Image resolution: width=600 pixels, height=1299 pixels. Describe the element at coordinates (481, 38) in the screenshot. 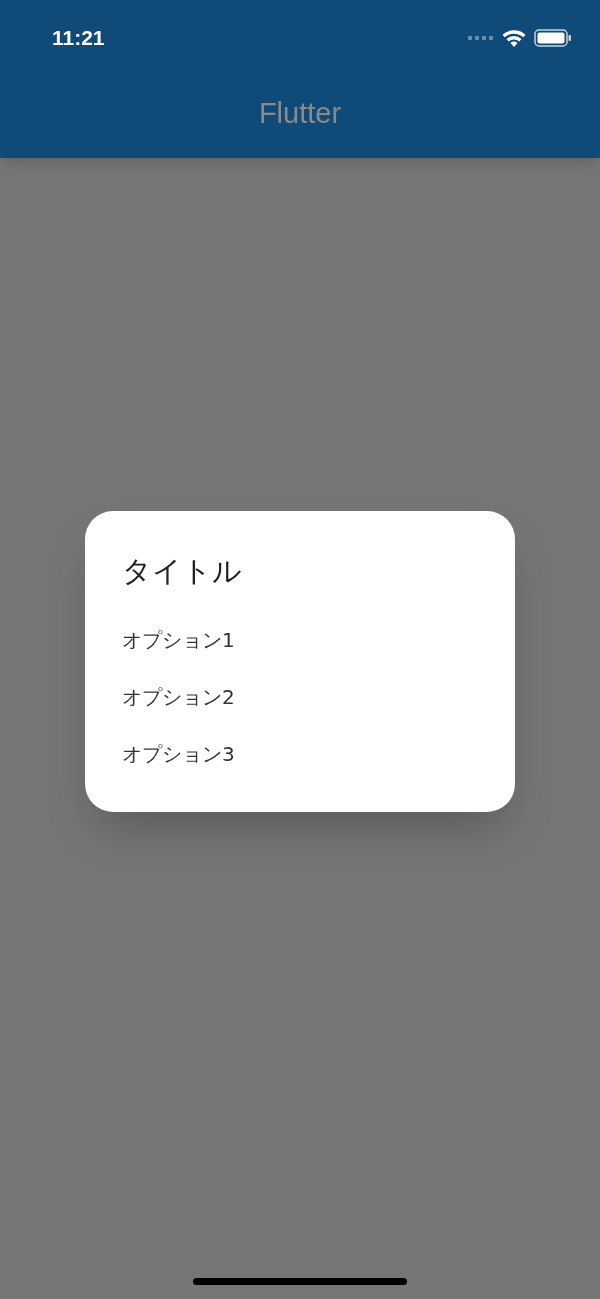

I see `signal-icon` at that location.